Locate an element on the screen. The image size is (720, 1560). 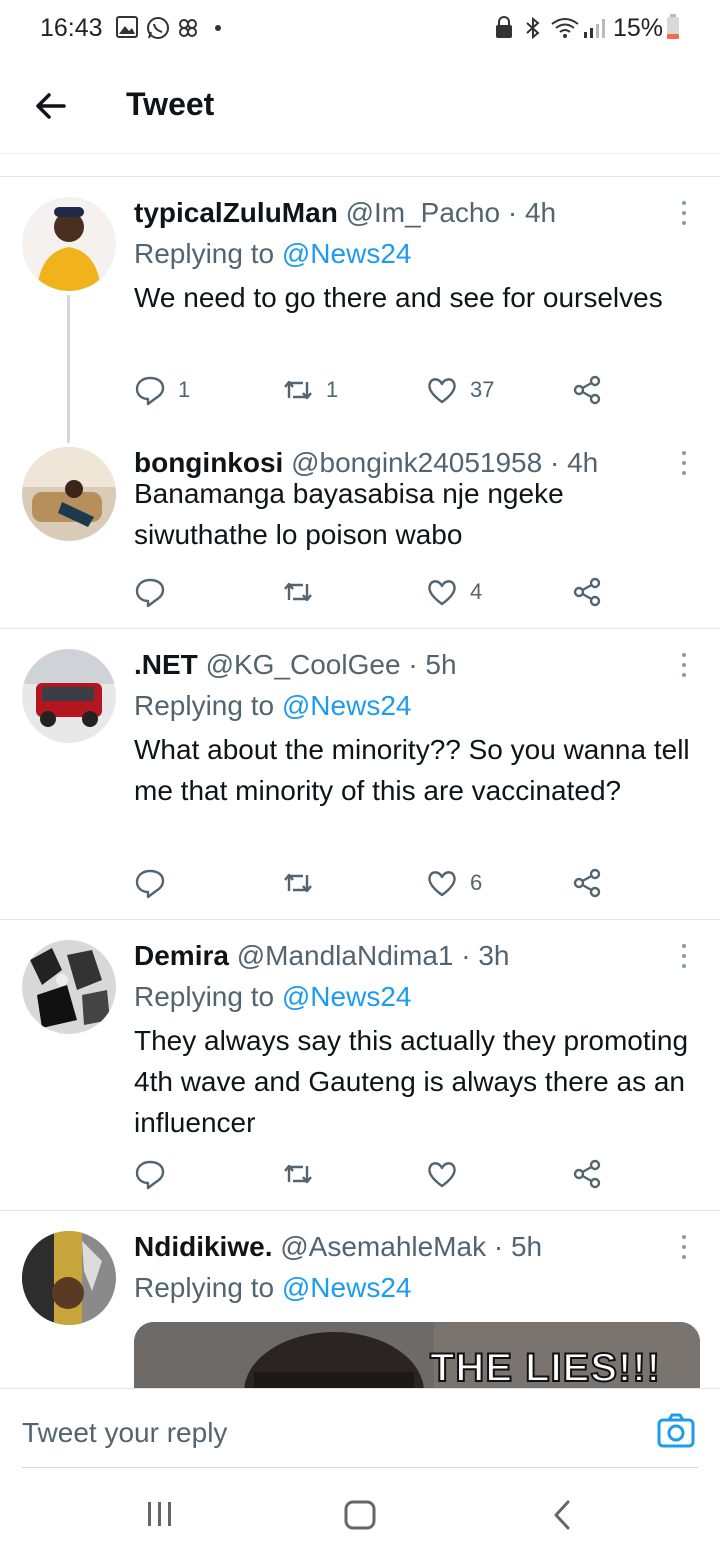
display-name: Demira is located at coordinates (181, 955).